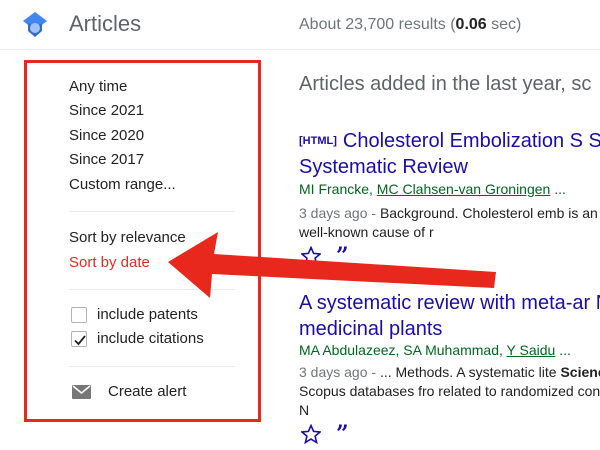 The height and width of the screenshot is (450, 600). Describe the element at coordinates (464, 189) in the screenshot. I see `author-link: MC Clahsen-van Groningen` at that location.